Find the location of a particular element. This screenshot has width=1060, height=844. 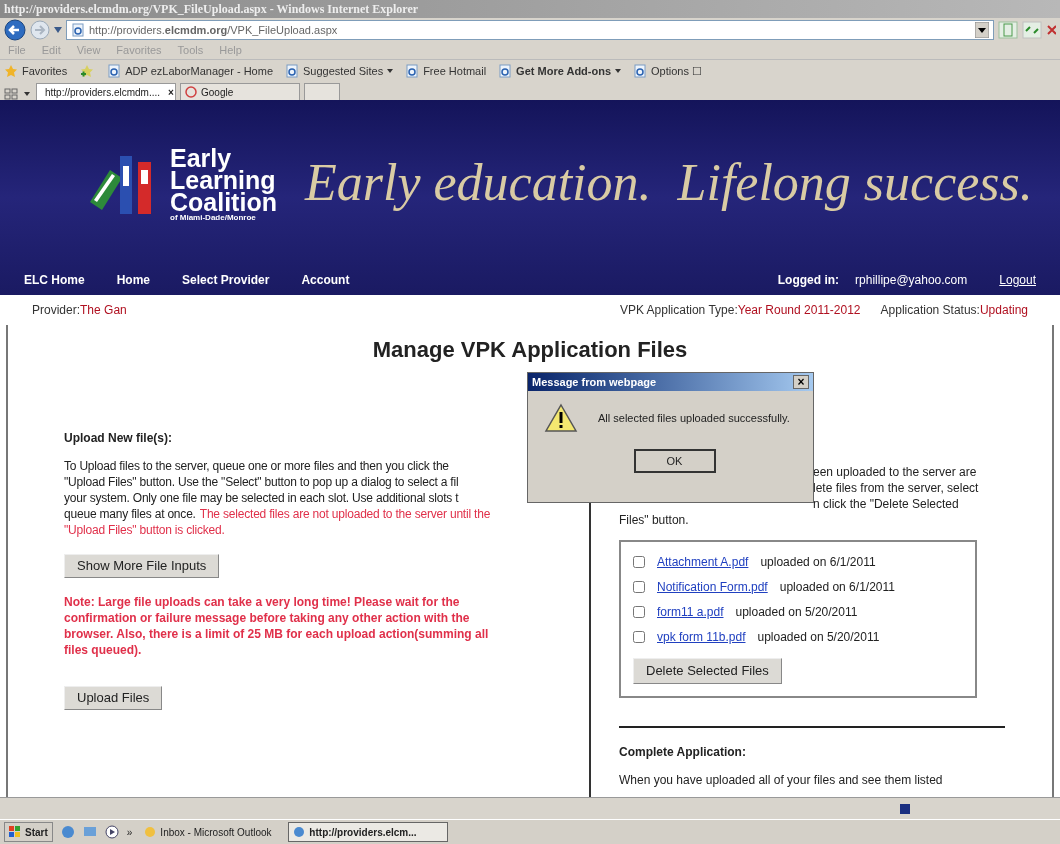

instruction-text: queue many files at once. is located at coordinates (130, 514).